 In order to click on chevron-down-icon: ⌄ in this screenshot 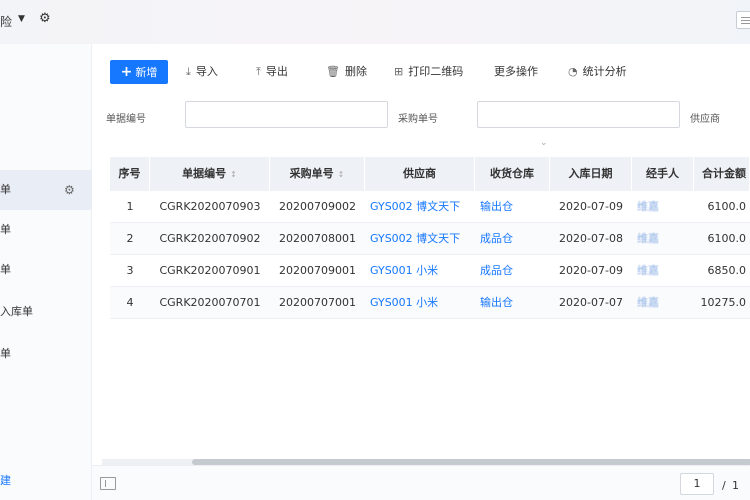, I will do `click(544, 143)`.